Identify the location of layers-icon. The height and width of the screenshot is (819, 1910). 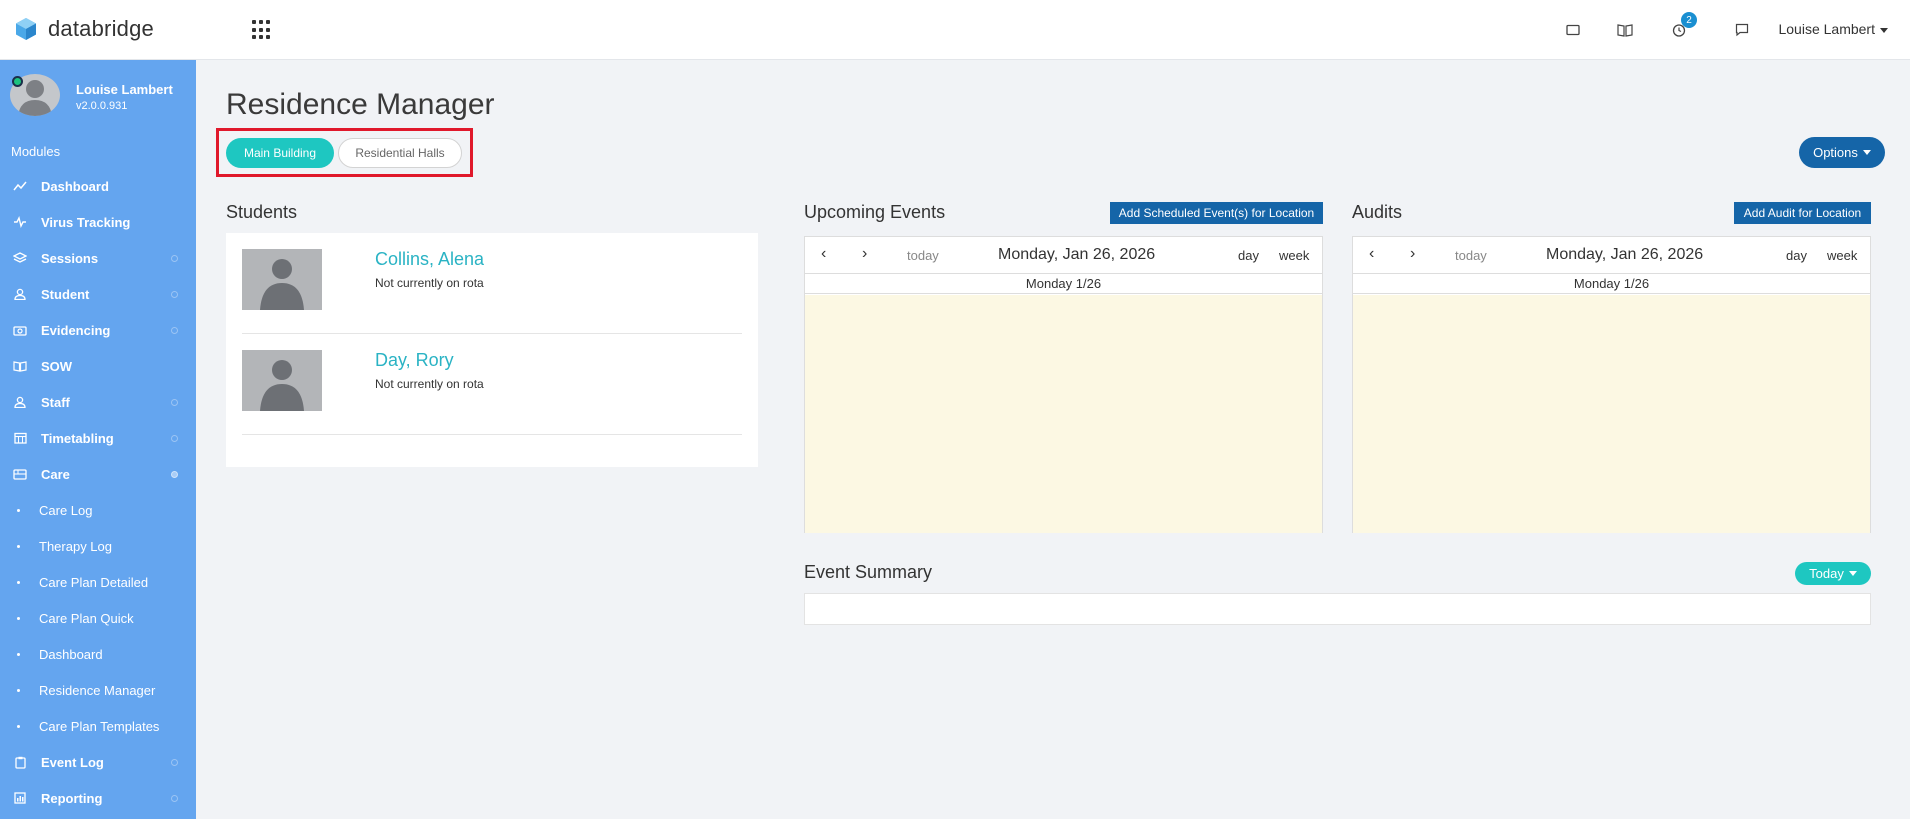
(20, 258).